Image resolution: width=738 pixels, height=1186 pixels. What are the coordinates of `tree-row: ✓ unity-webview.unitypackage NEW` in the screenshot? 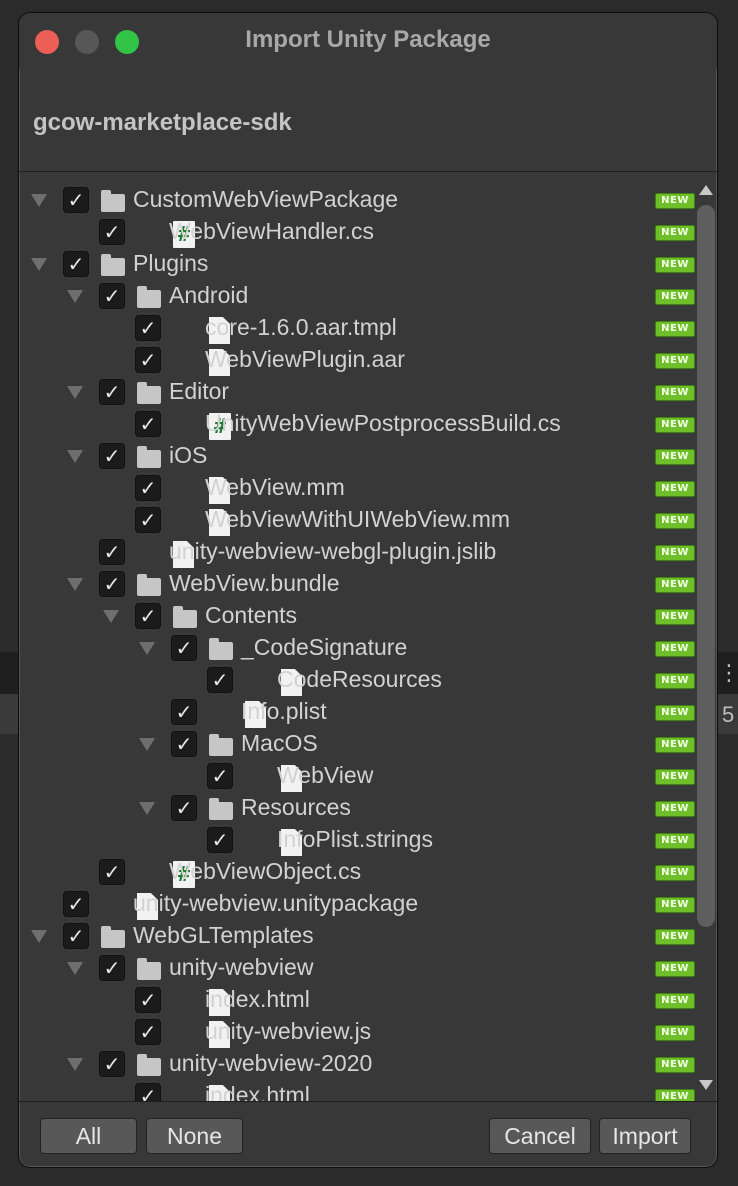 It's located at (357, 905).